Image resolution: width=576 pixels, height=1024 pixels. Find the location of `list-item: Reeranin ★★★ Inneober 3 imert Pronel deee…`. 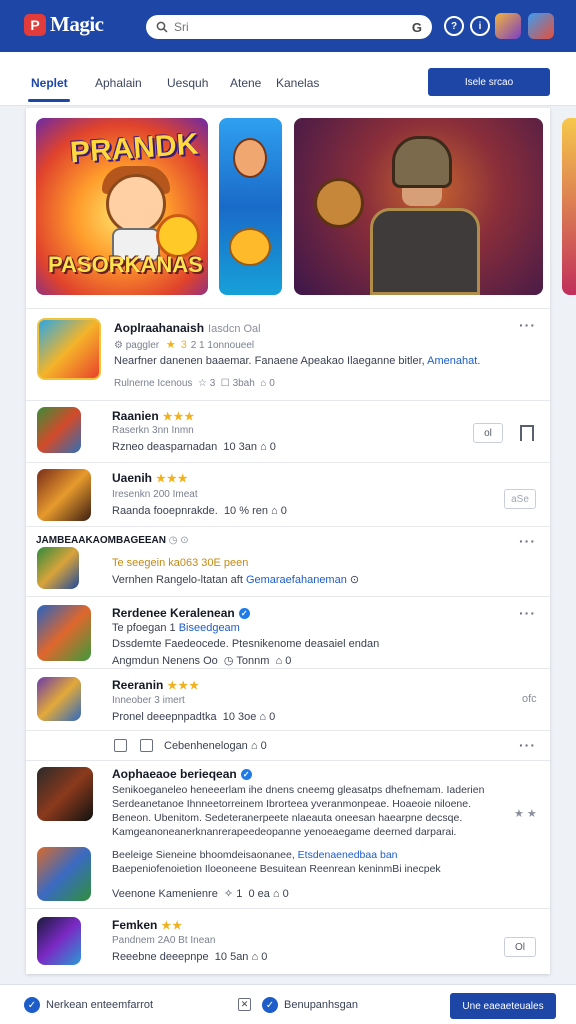

list-item: Reeranin ★★★ Inneober 3 imert Pronel deee… is located at coordinates (288, 699).